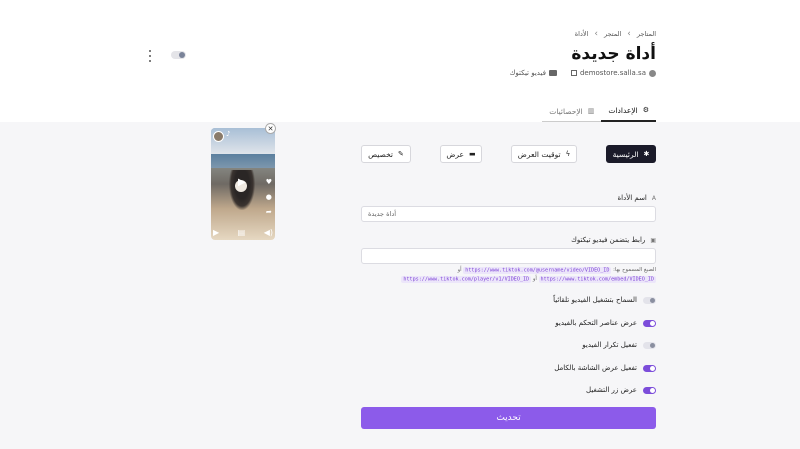 The height and width of the screenshot is (449, 800). What do you see at coordinates (634, 270) in the screenshot?
I see `hint-prefix: الصيغ المسموح بها:` at bounding box center [634, 270].